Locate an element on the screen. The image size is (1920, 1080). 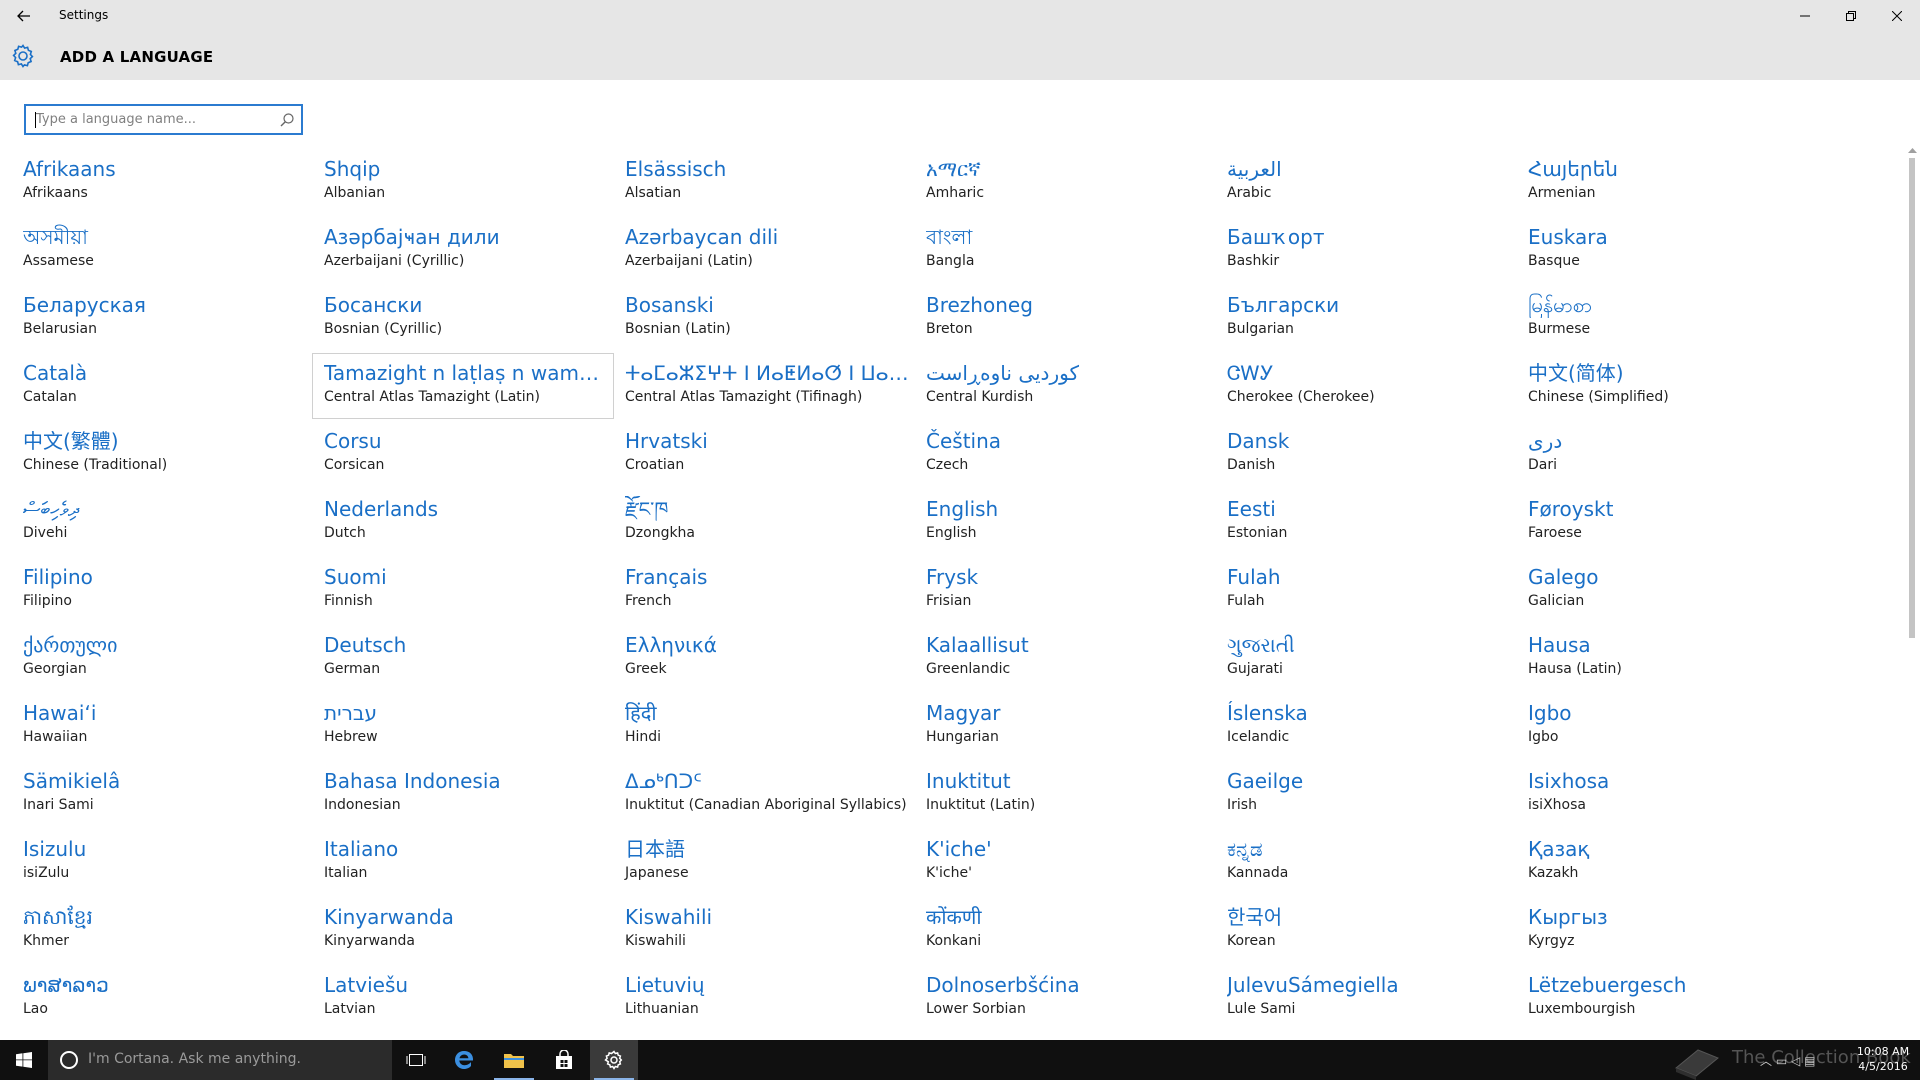
search-icon is located at coordinates (287, 120).